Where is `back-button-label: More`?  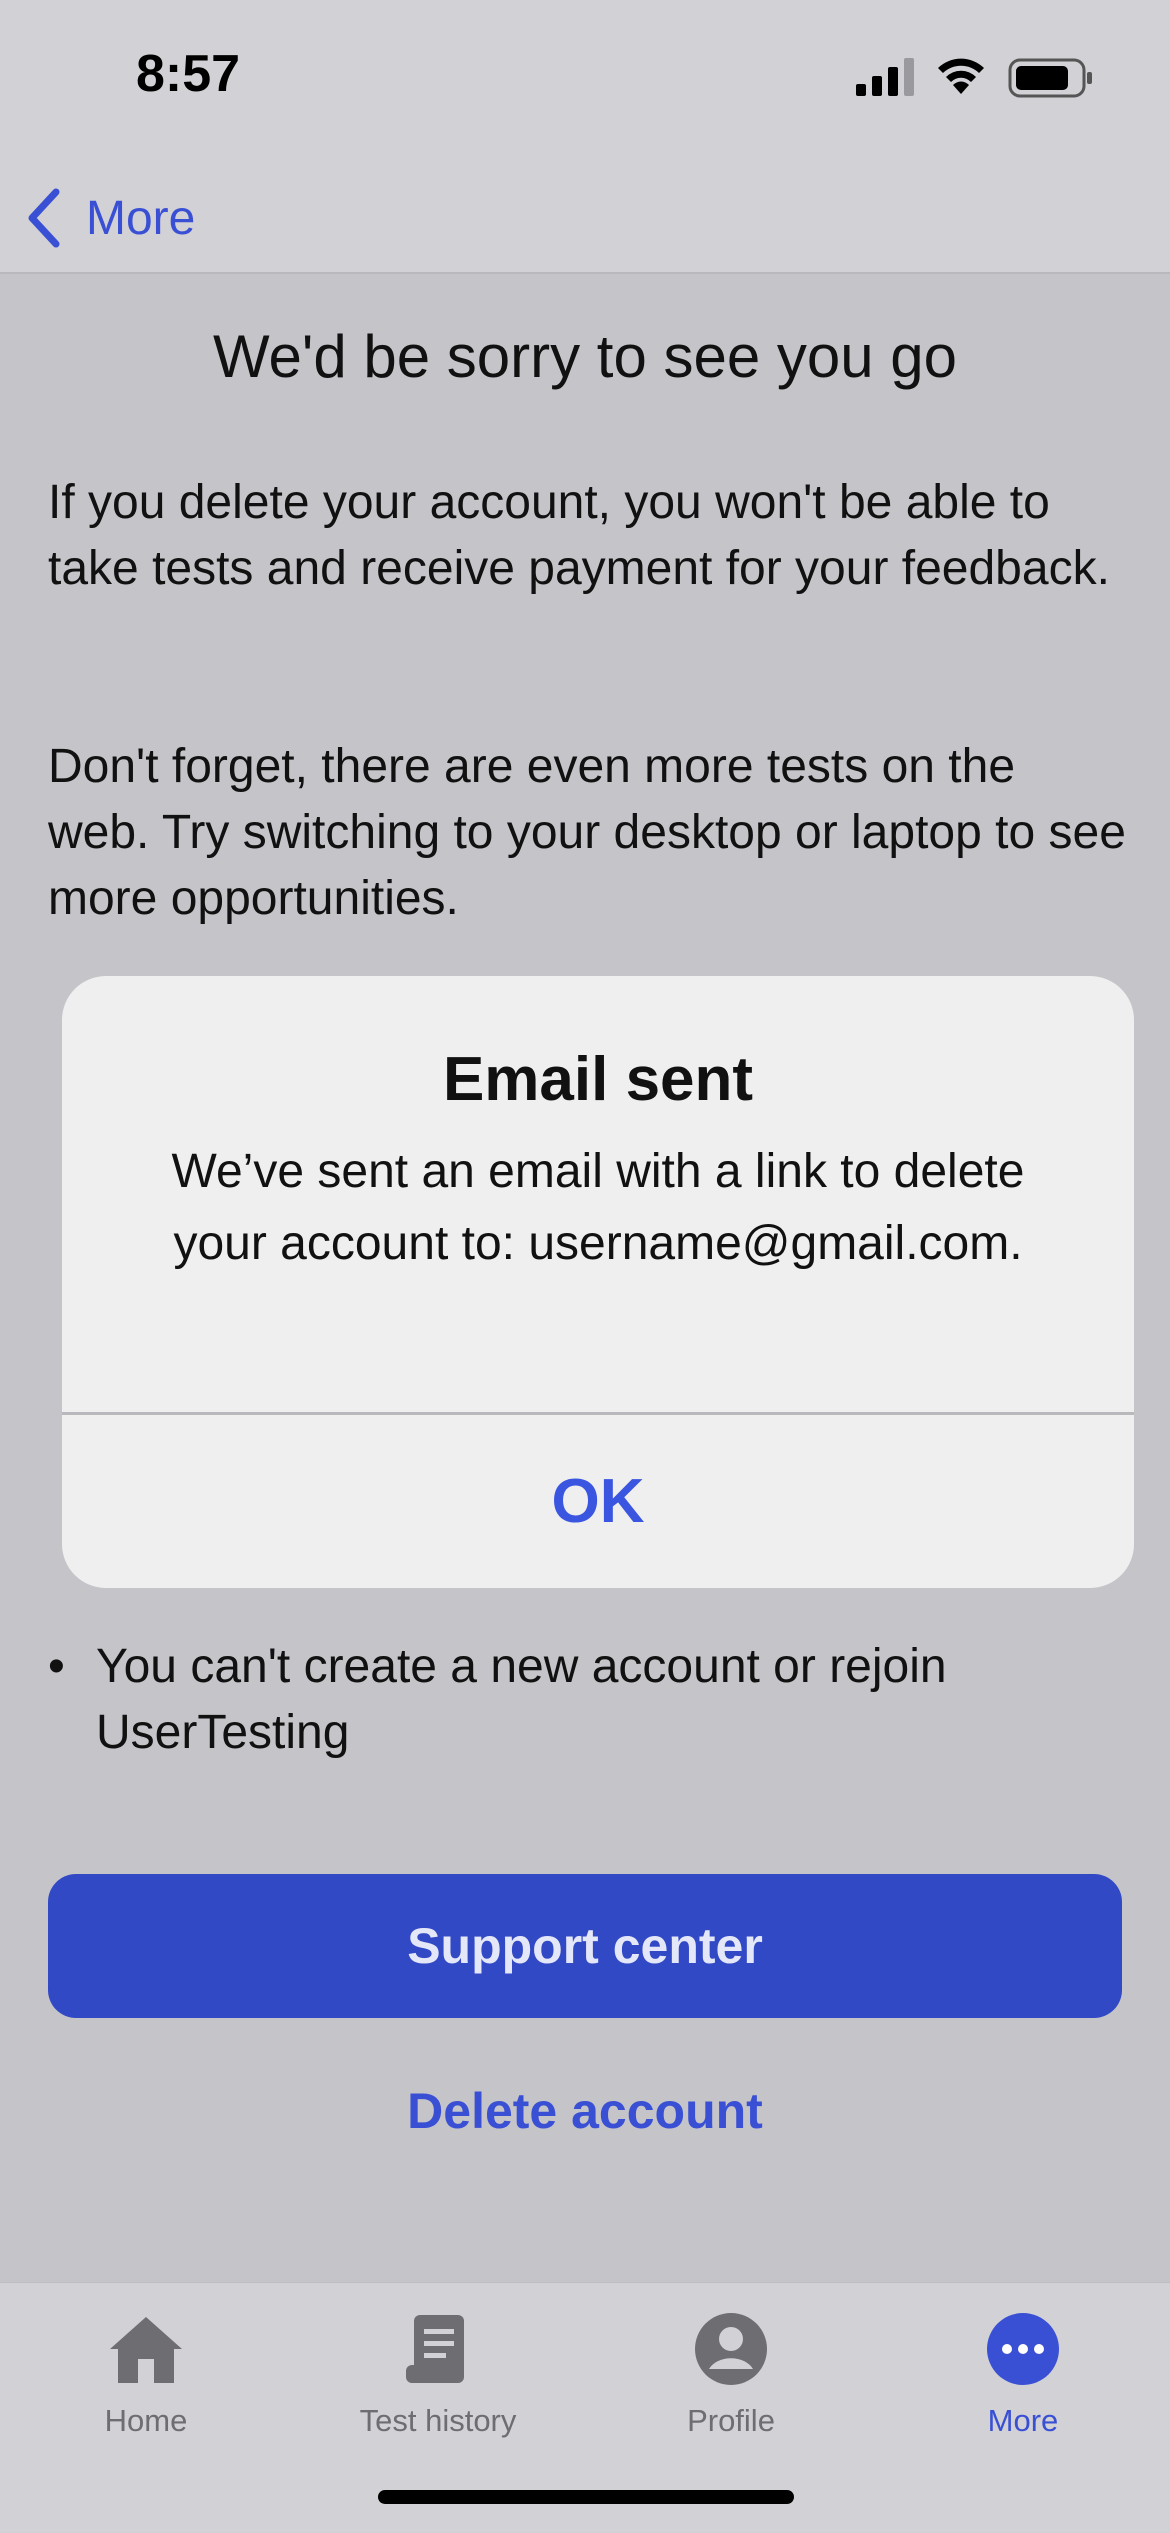 back-button-label: More is located at coordinates (141, 218).